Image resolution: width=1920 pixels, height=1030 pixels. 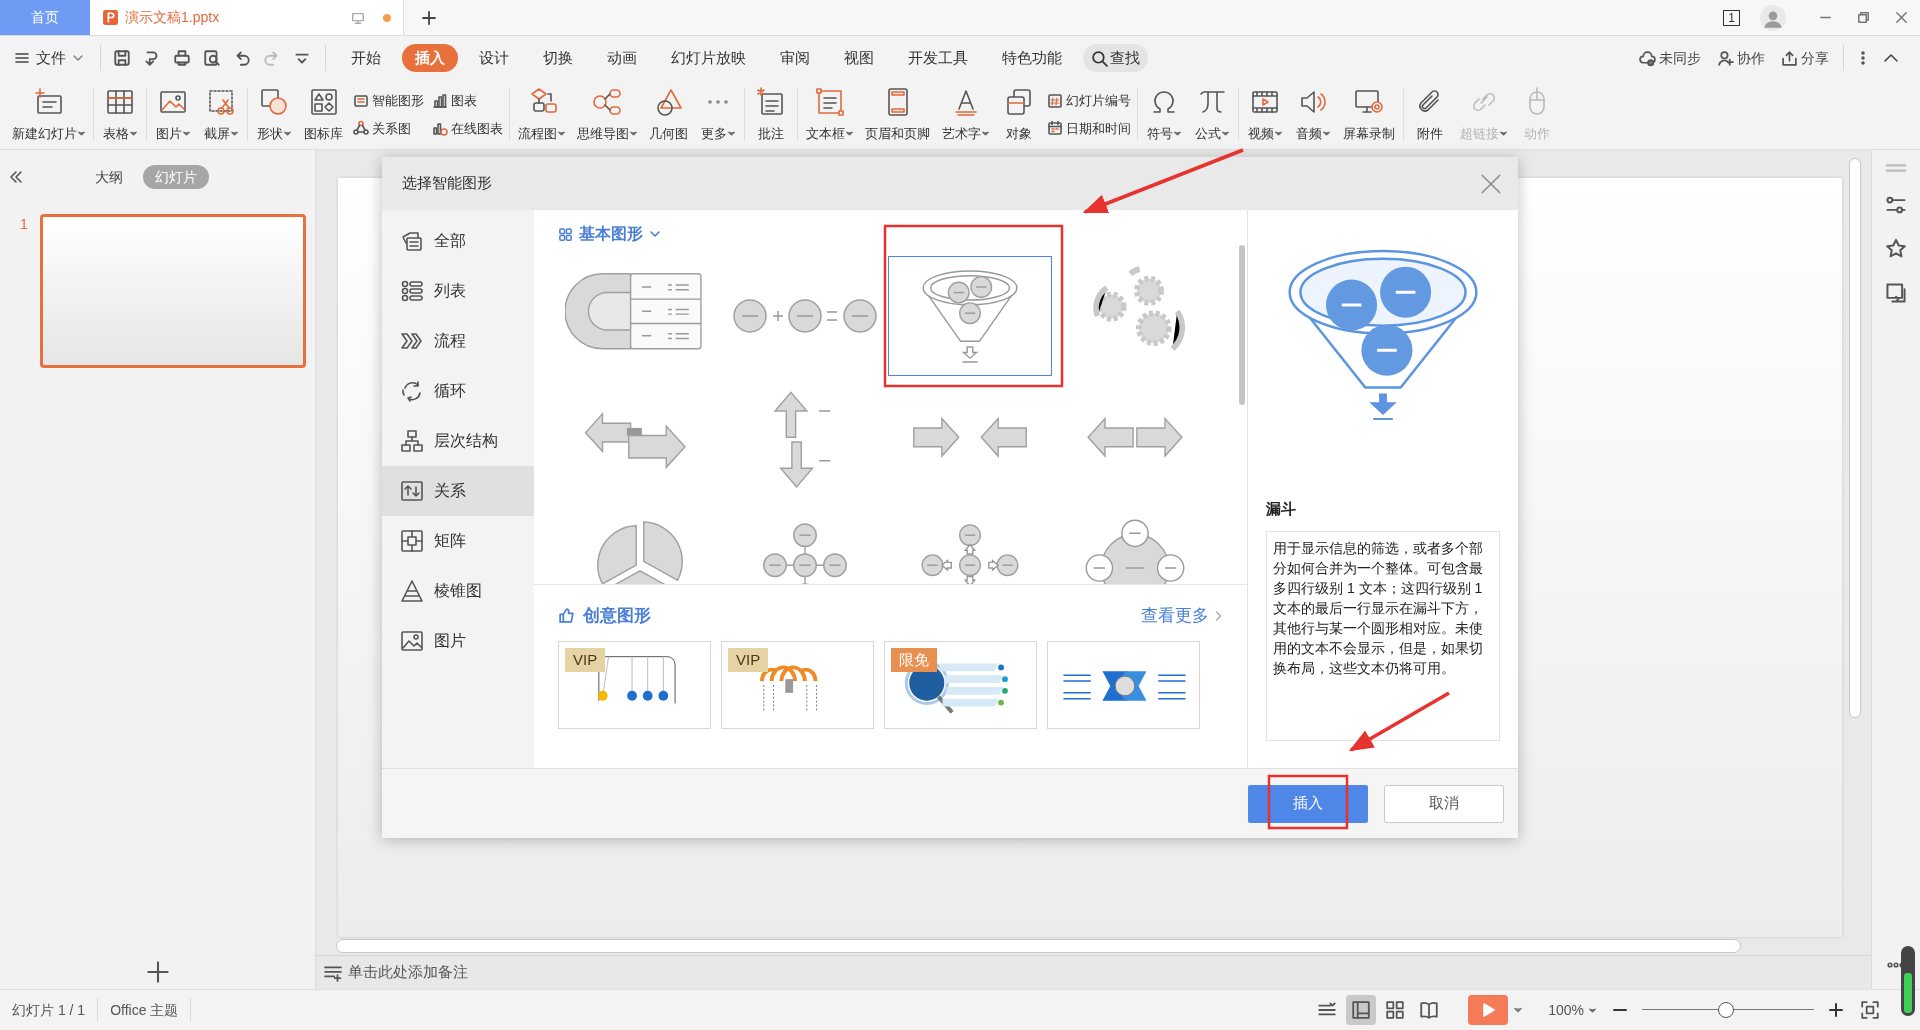 I want to click on document-tab: 演示文稿1.pptx, so click(x=247, y=17).